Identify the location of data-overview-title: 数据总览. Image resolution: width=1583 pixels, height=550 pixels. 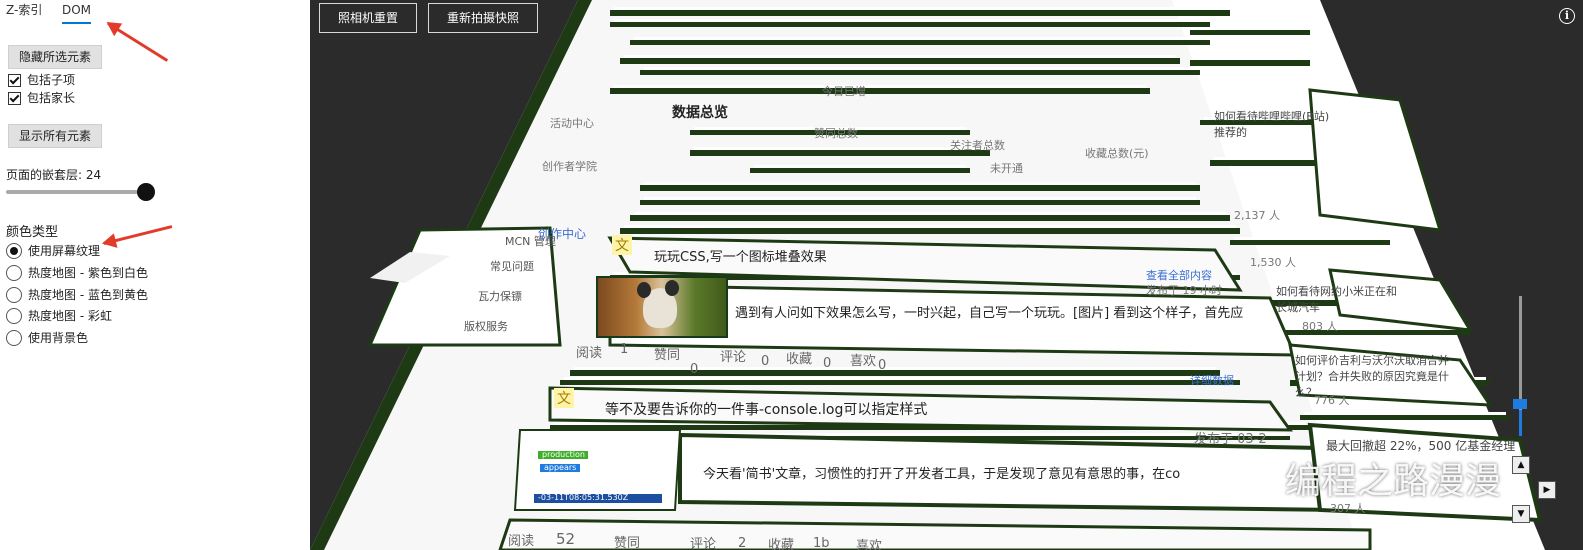
(700, 113).